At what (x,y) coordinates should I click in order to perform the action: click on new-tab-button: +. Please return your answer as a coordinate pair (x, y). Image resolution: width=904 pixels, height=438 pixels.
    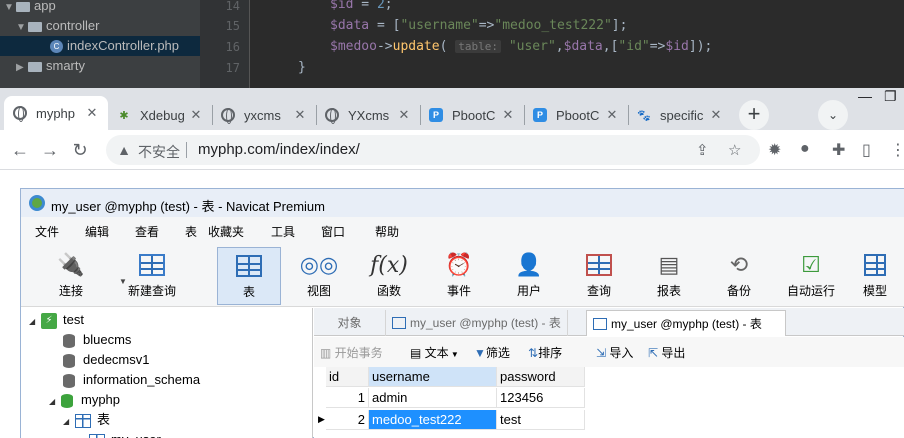
    Looking at the image, I should click on (754, 115).